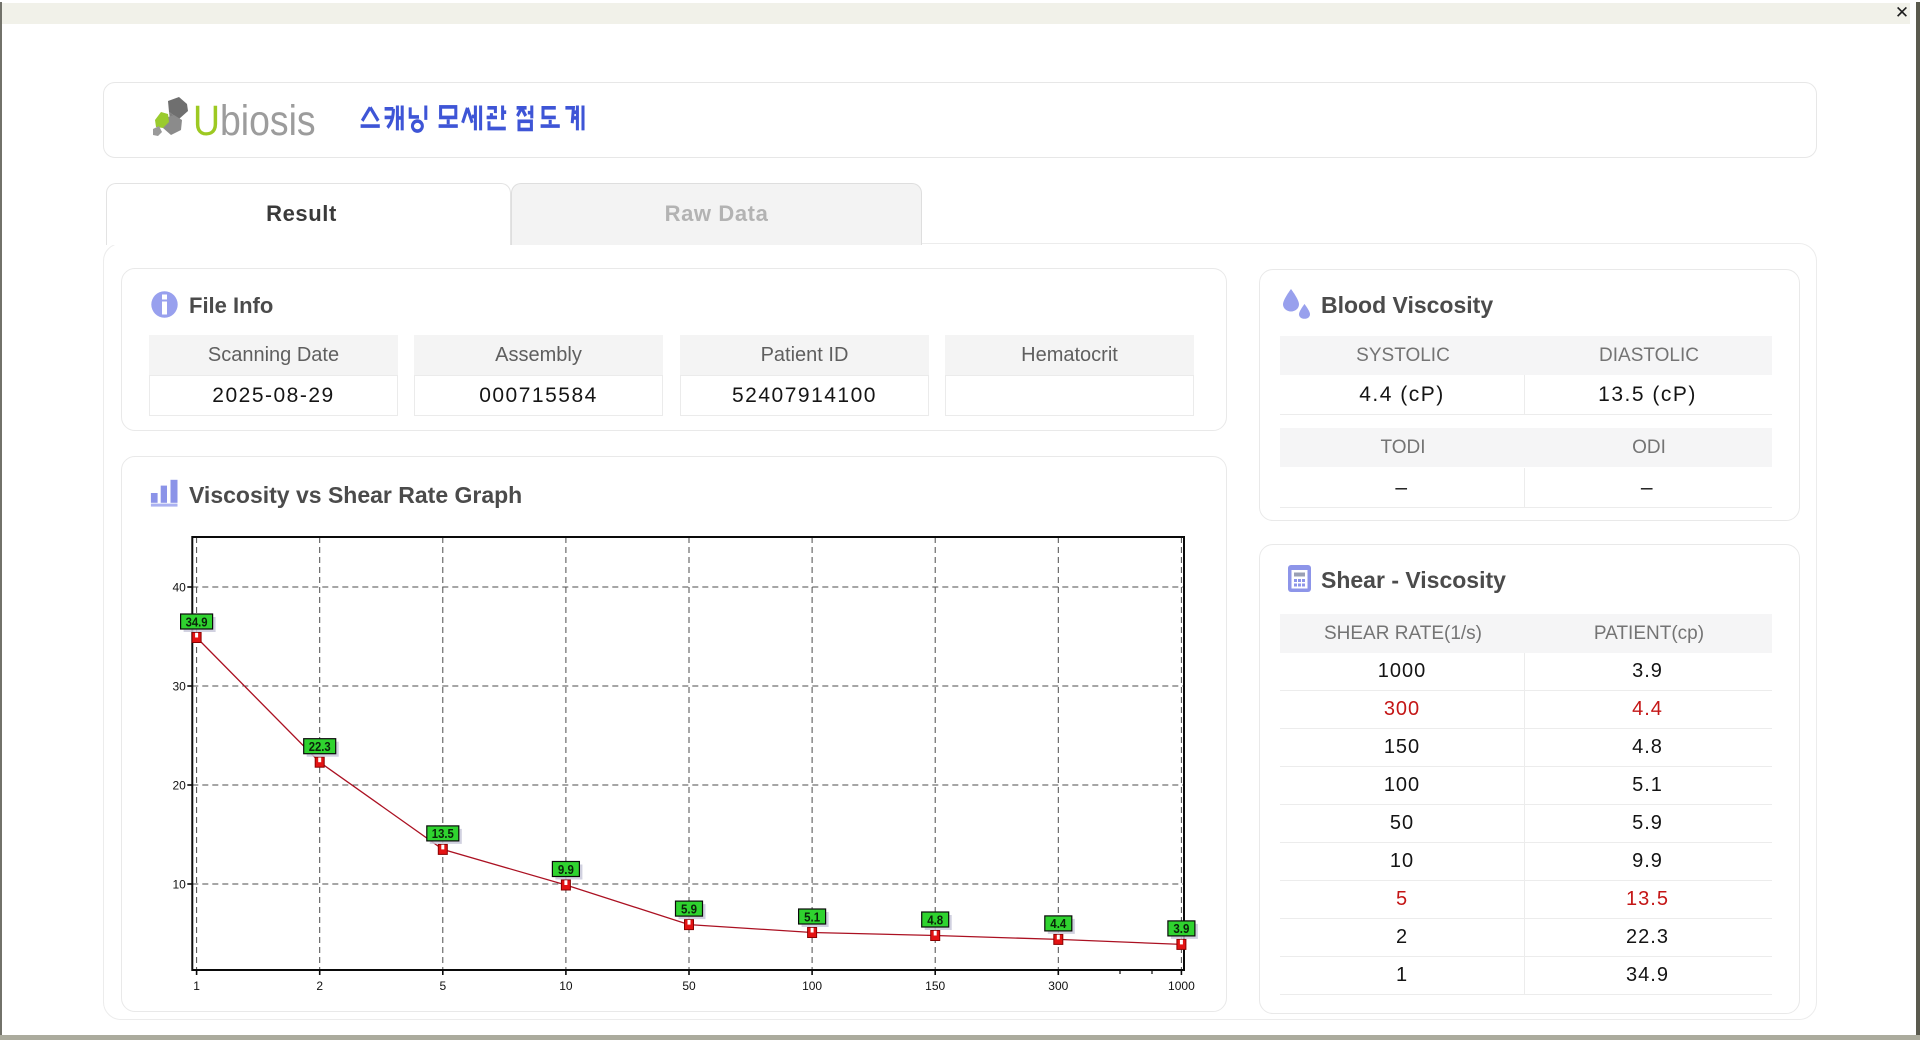 This screenshot has height=1040, width=1920. I want to click on svg-text: 1, so click(196, 986).